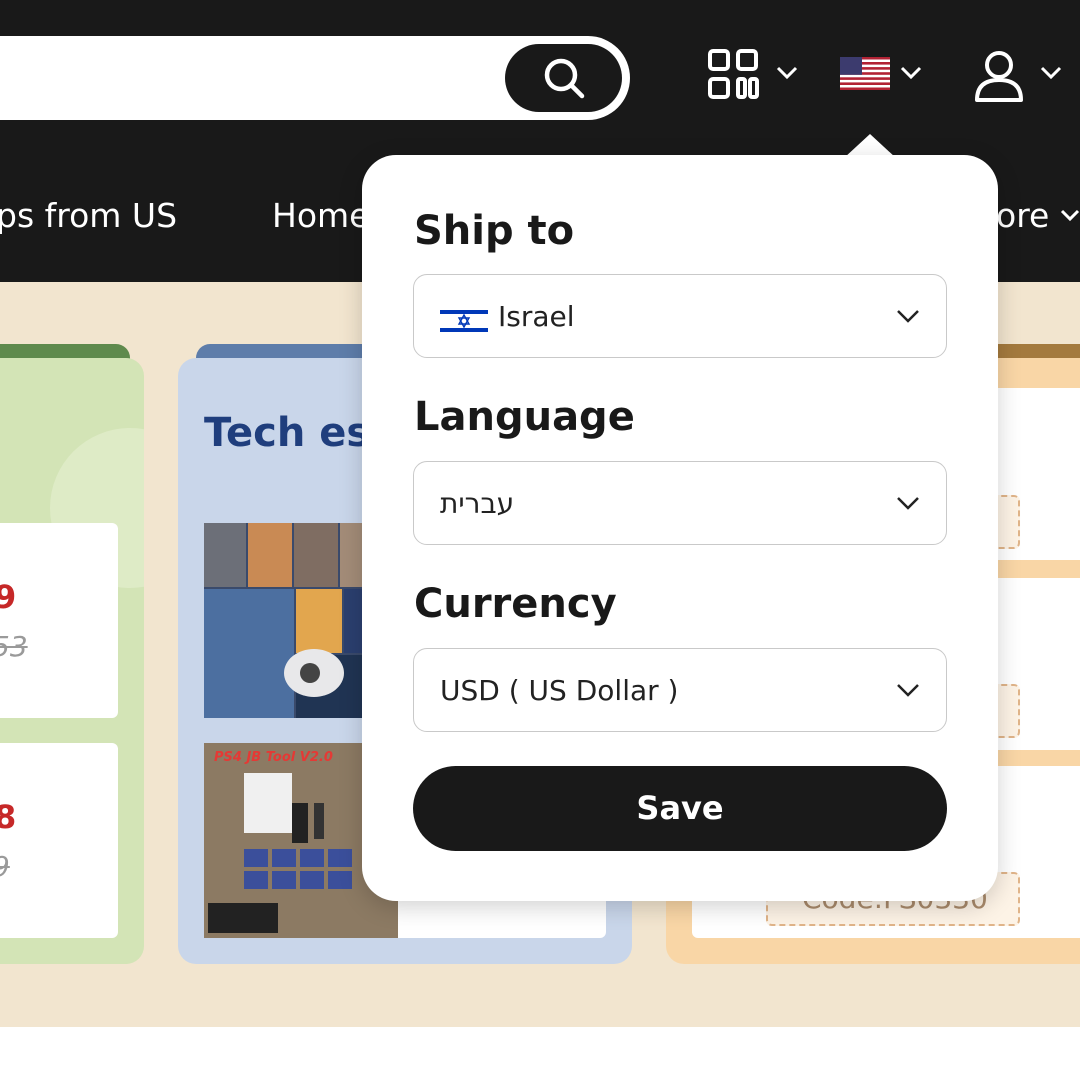 This screenshot has height=1080, width=1080. What do you see at coordinates (865, 73) in the screenshot?
I see `us-flag-icon` at bounding box center [865, 73].